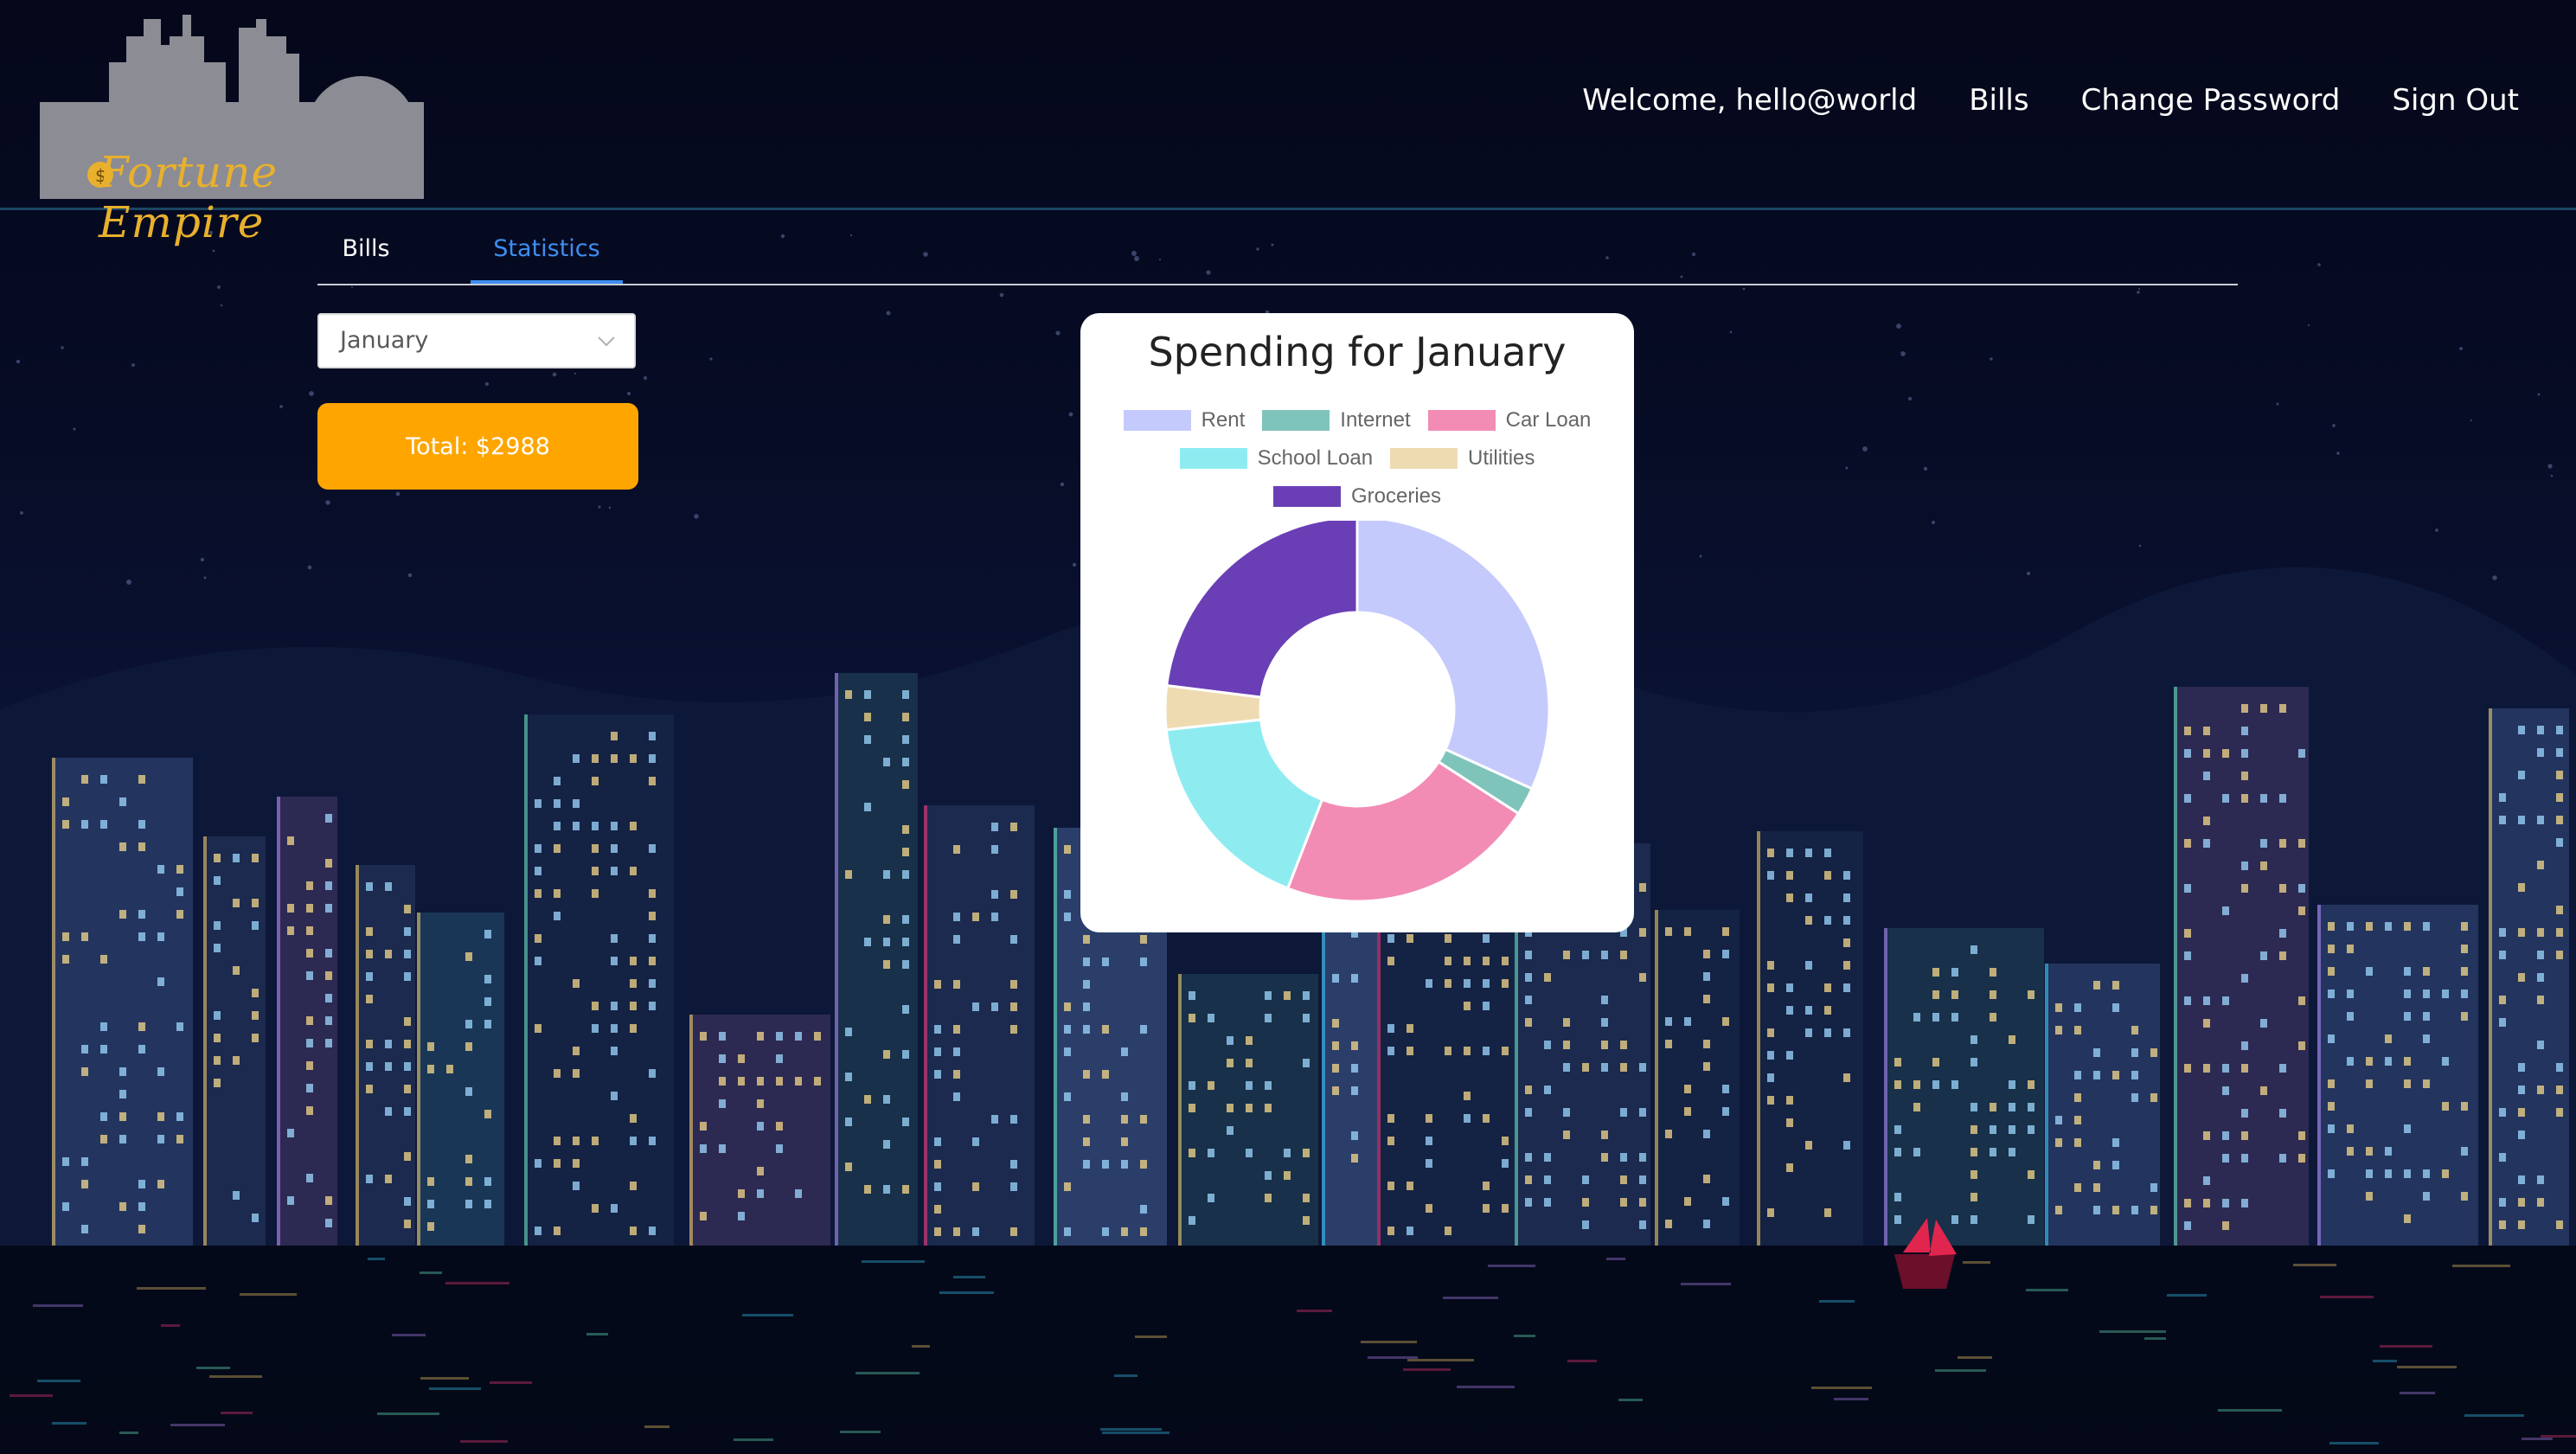 The image size is (2576, 1454). What do you see at coordinates (476, 340) in the screenshot?
I see `month-select: January` at bounding box center [476, 340].